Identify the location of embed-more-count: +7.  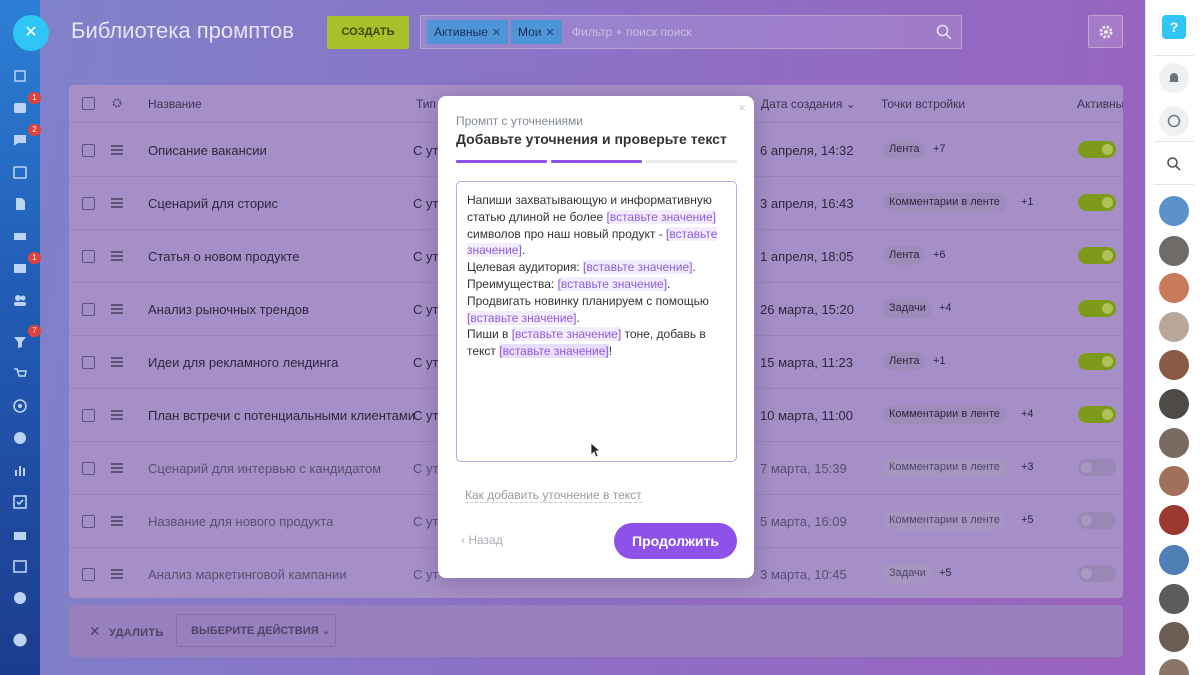
(939, 149).